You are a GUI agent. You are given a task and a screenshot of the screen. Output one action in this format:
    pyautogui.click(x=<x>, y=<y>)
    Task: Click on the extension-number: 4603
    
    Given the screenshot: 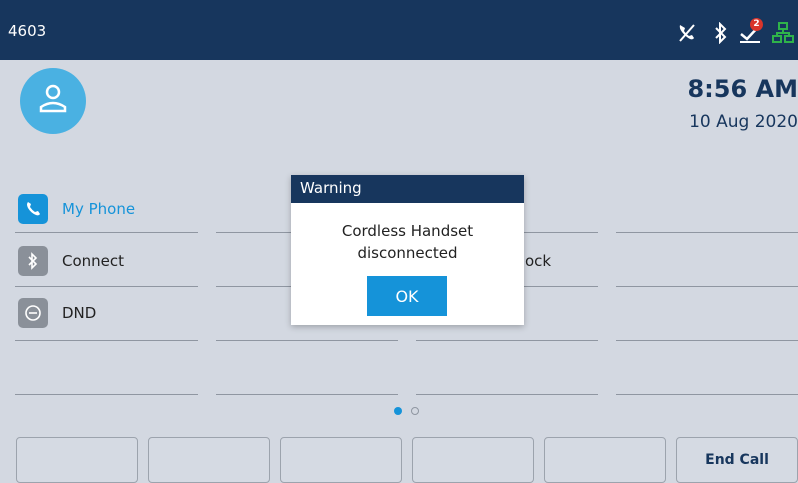 What is the action you would take?
    pyautogui.click(x=27, y=31)
    